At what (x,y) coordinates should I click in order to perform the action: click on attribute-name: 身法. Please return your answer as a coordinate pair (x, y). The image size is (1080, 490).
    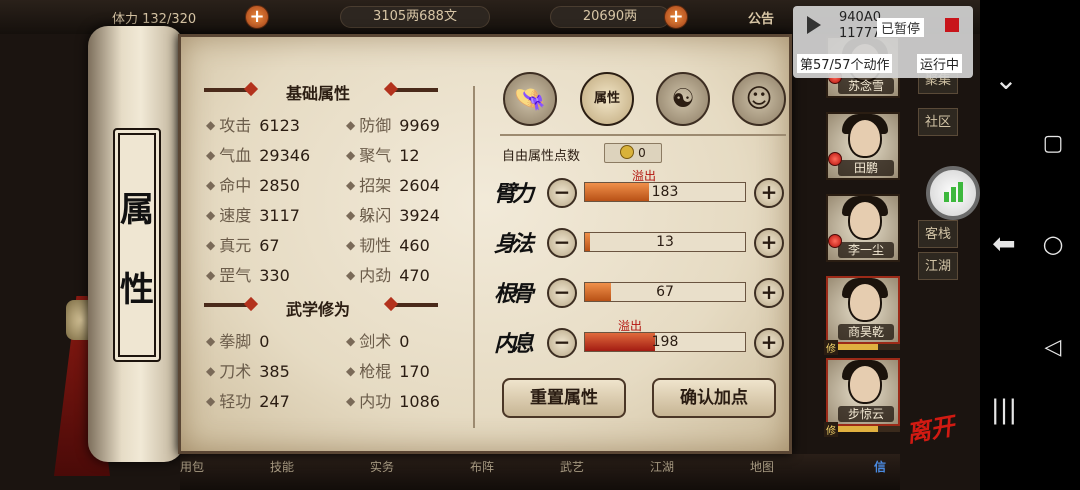
    Looking at the image, I should click on (514, 244).